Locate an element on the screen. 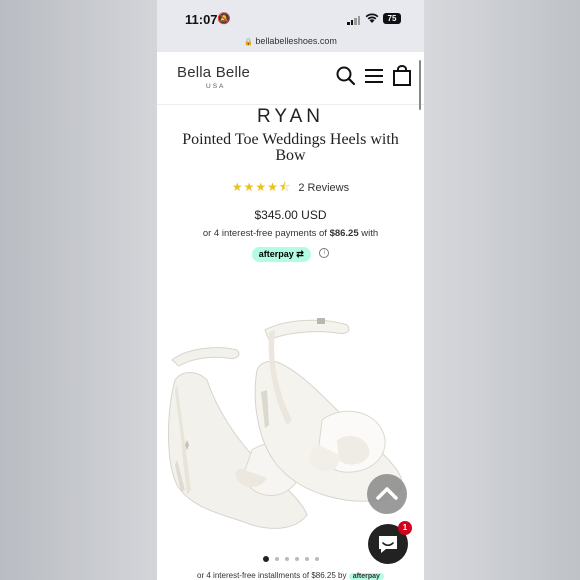 This screenshot has height=580, width=580. wifi-icon is located at coordinates (372, 18).